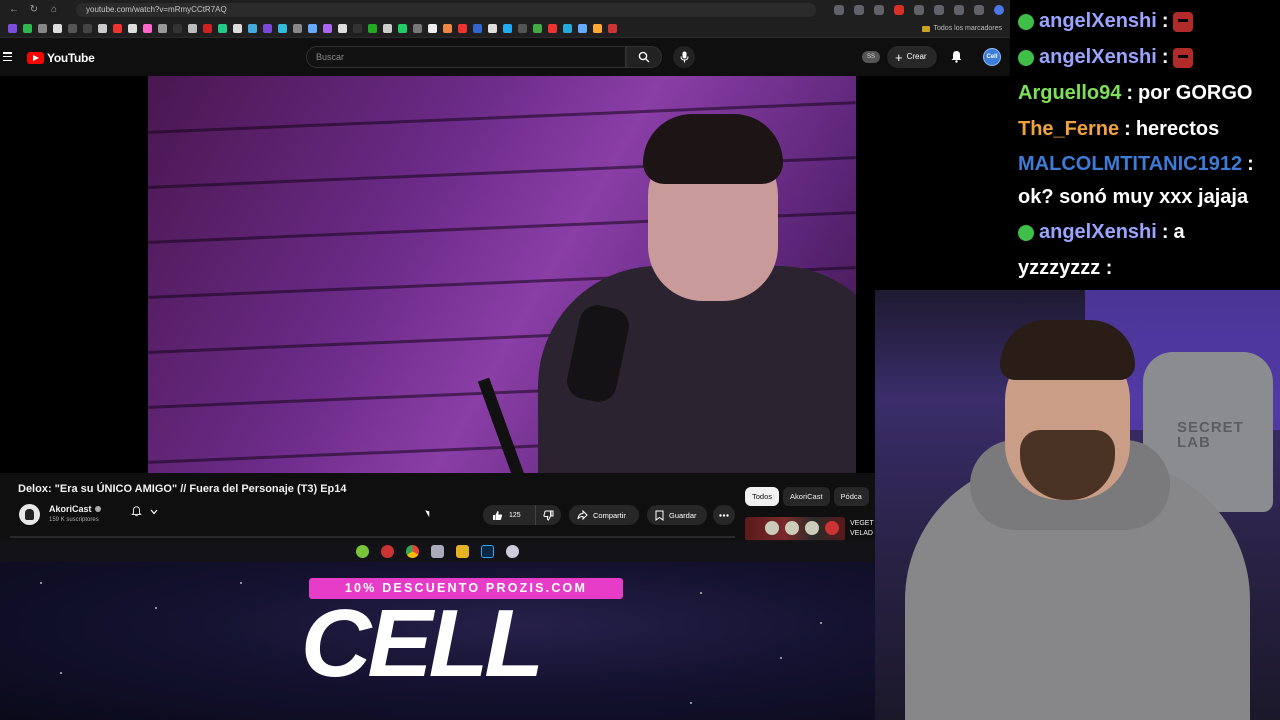 The image size is (1280, 720). What do you see at coordinates (29, 514) in the screenshot?
I see `channel-avatar` at bounding box center [29, 514].